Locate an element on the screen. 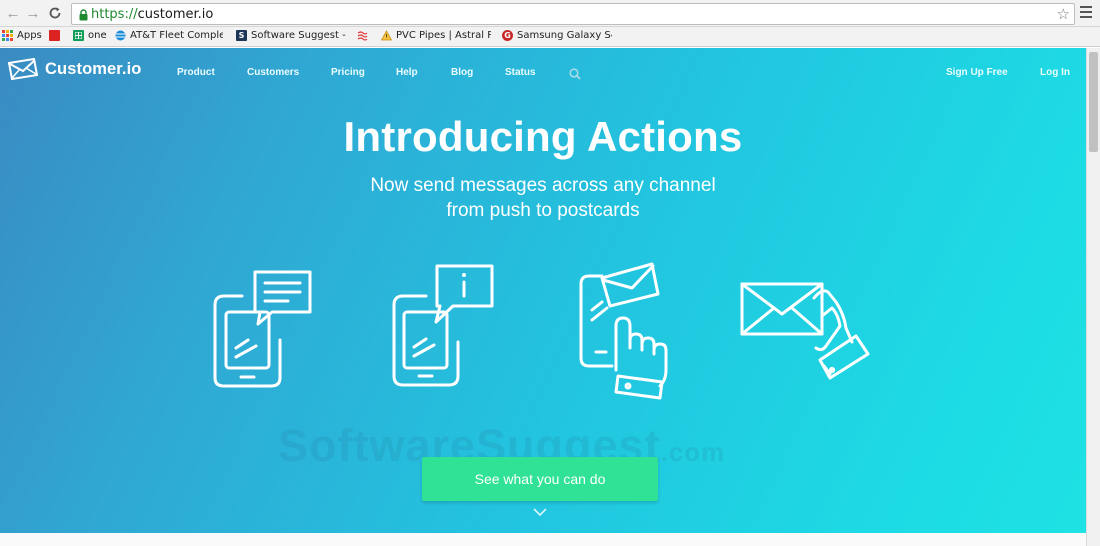  bookmark-red-wave is located at coordinates (364, 35).